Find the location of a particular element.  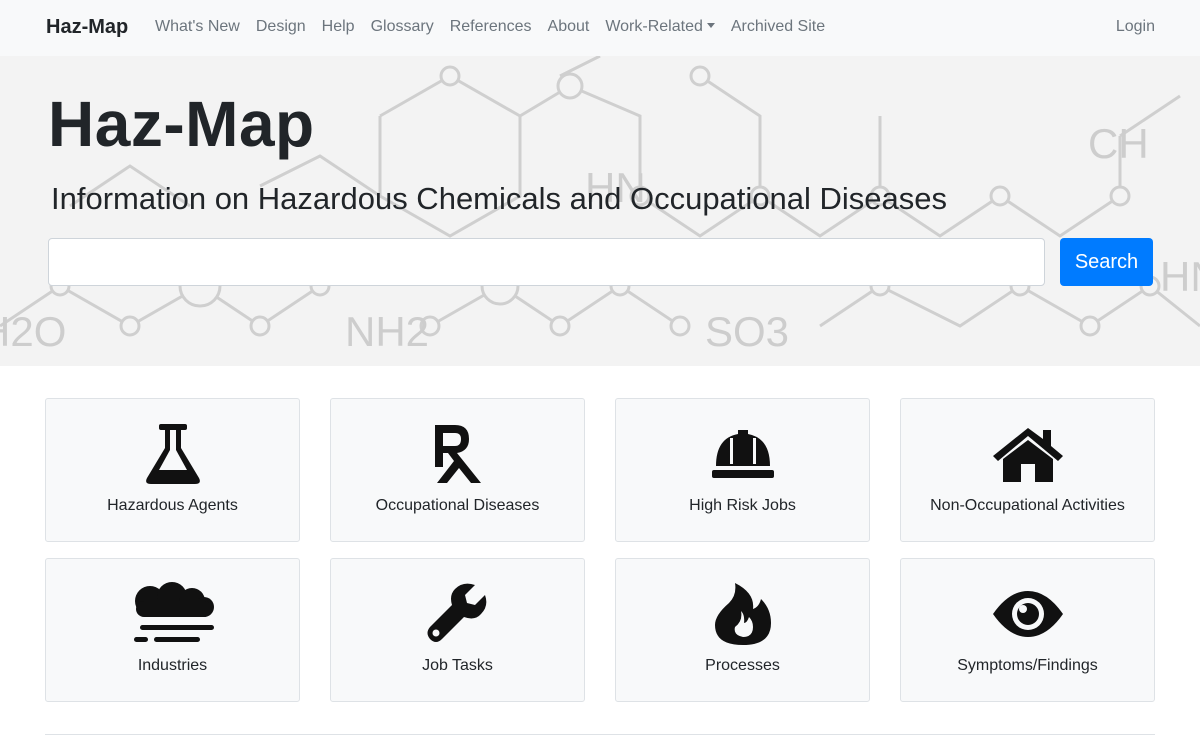

nav-work-related-dropdown: Work-Related is located at coordinates (660, 27).